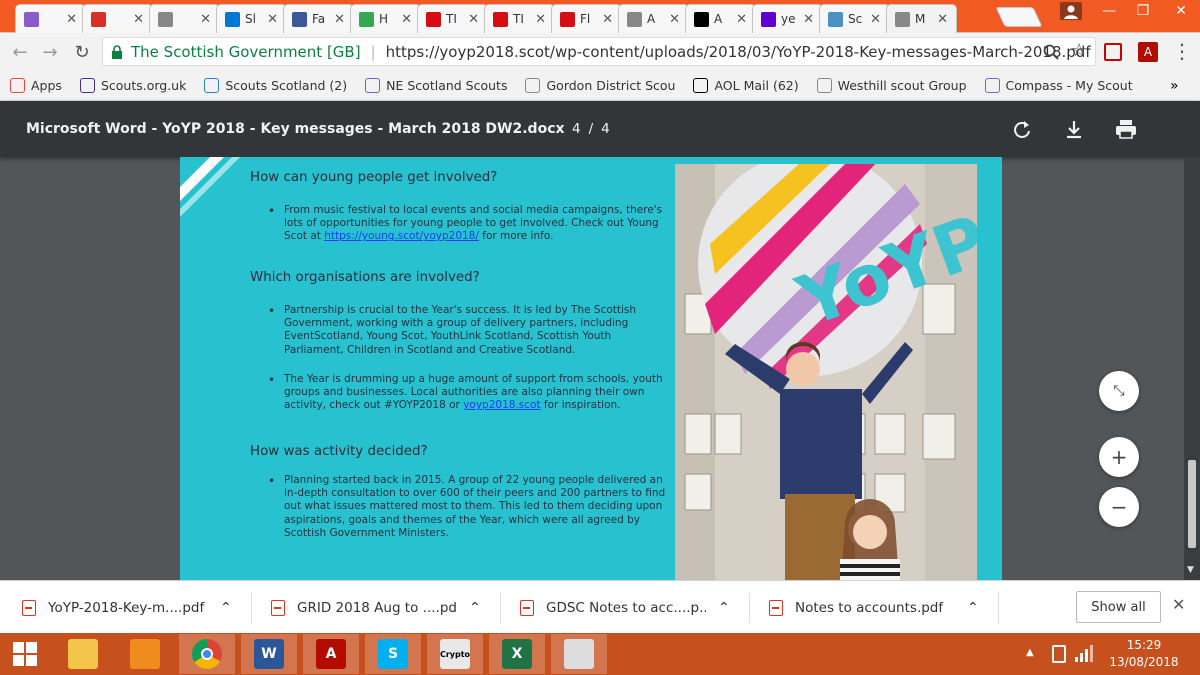 Image resolution: width=1200 pixels, height=675 pixels. What do you see at coordinates (576, 129) in the screenshot?
I see `page-current: 4` at bounding box center [576, 129].